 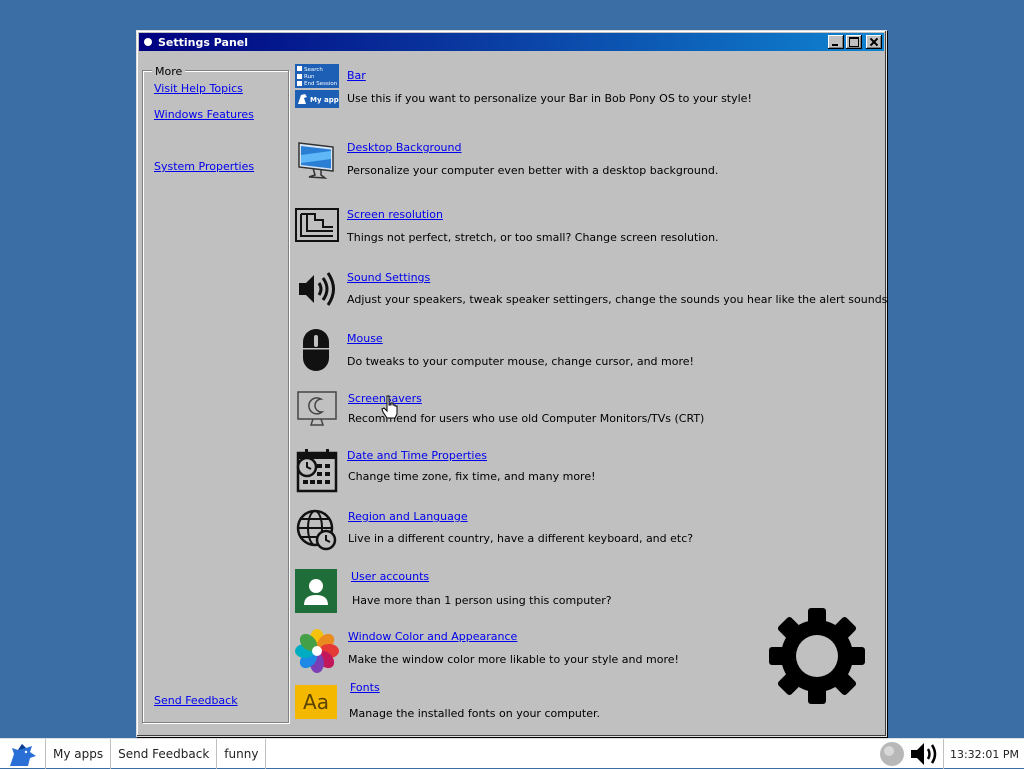 I want to click on sidebar-send-feedback-link: Send Feedback, so click(x=196, y=700).